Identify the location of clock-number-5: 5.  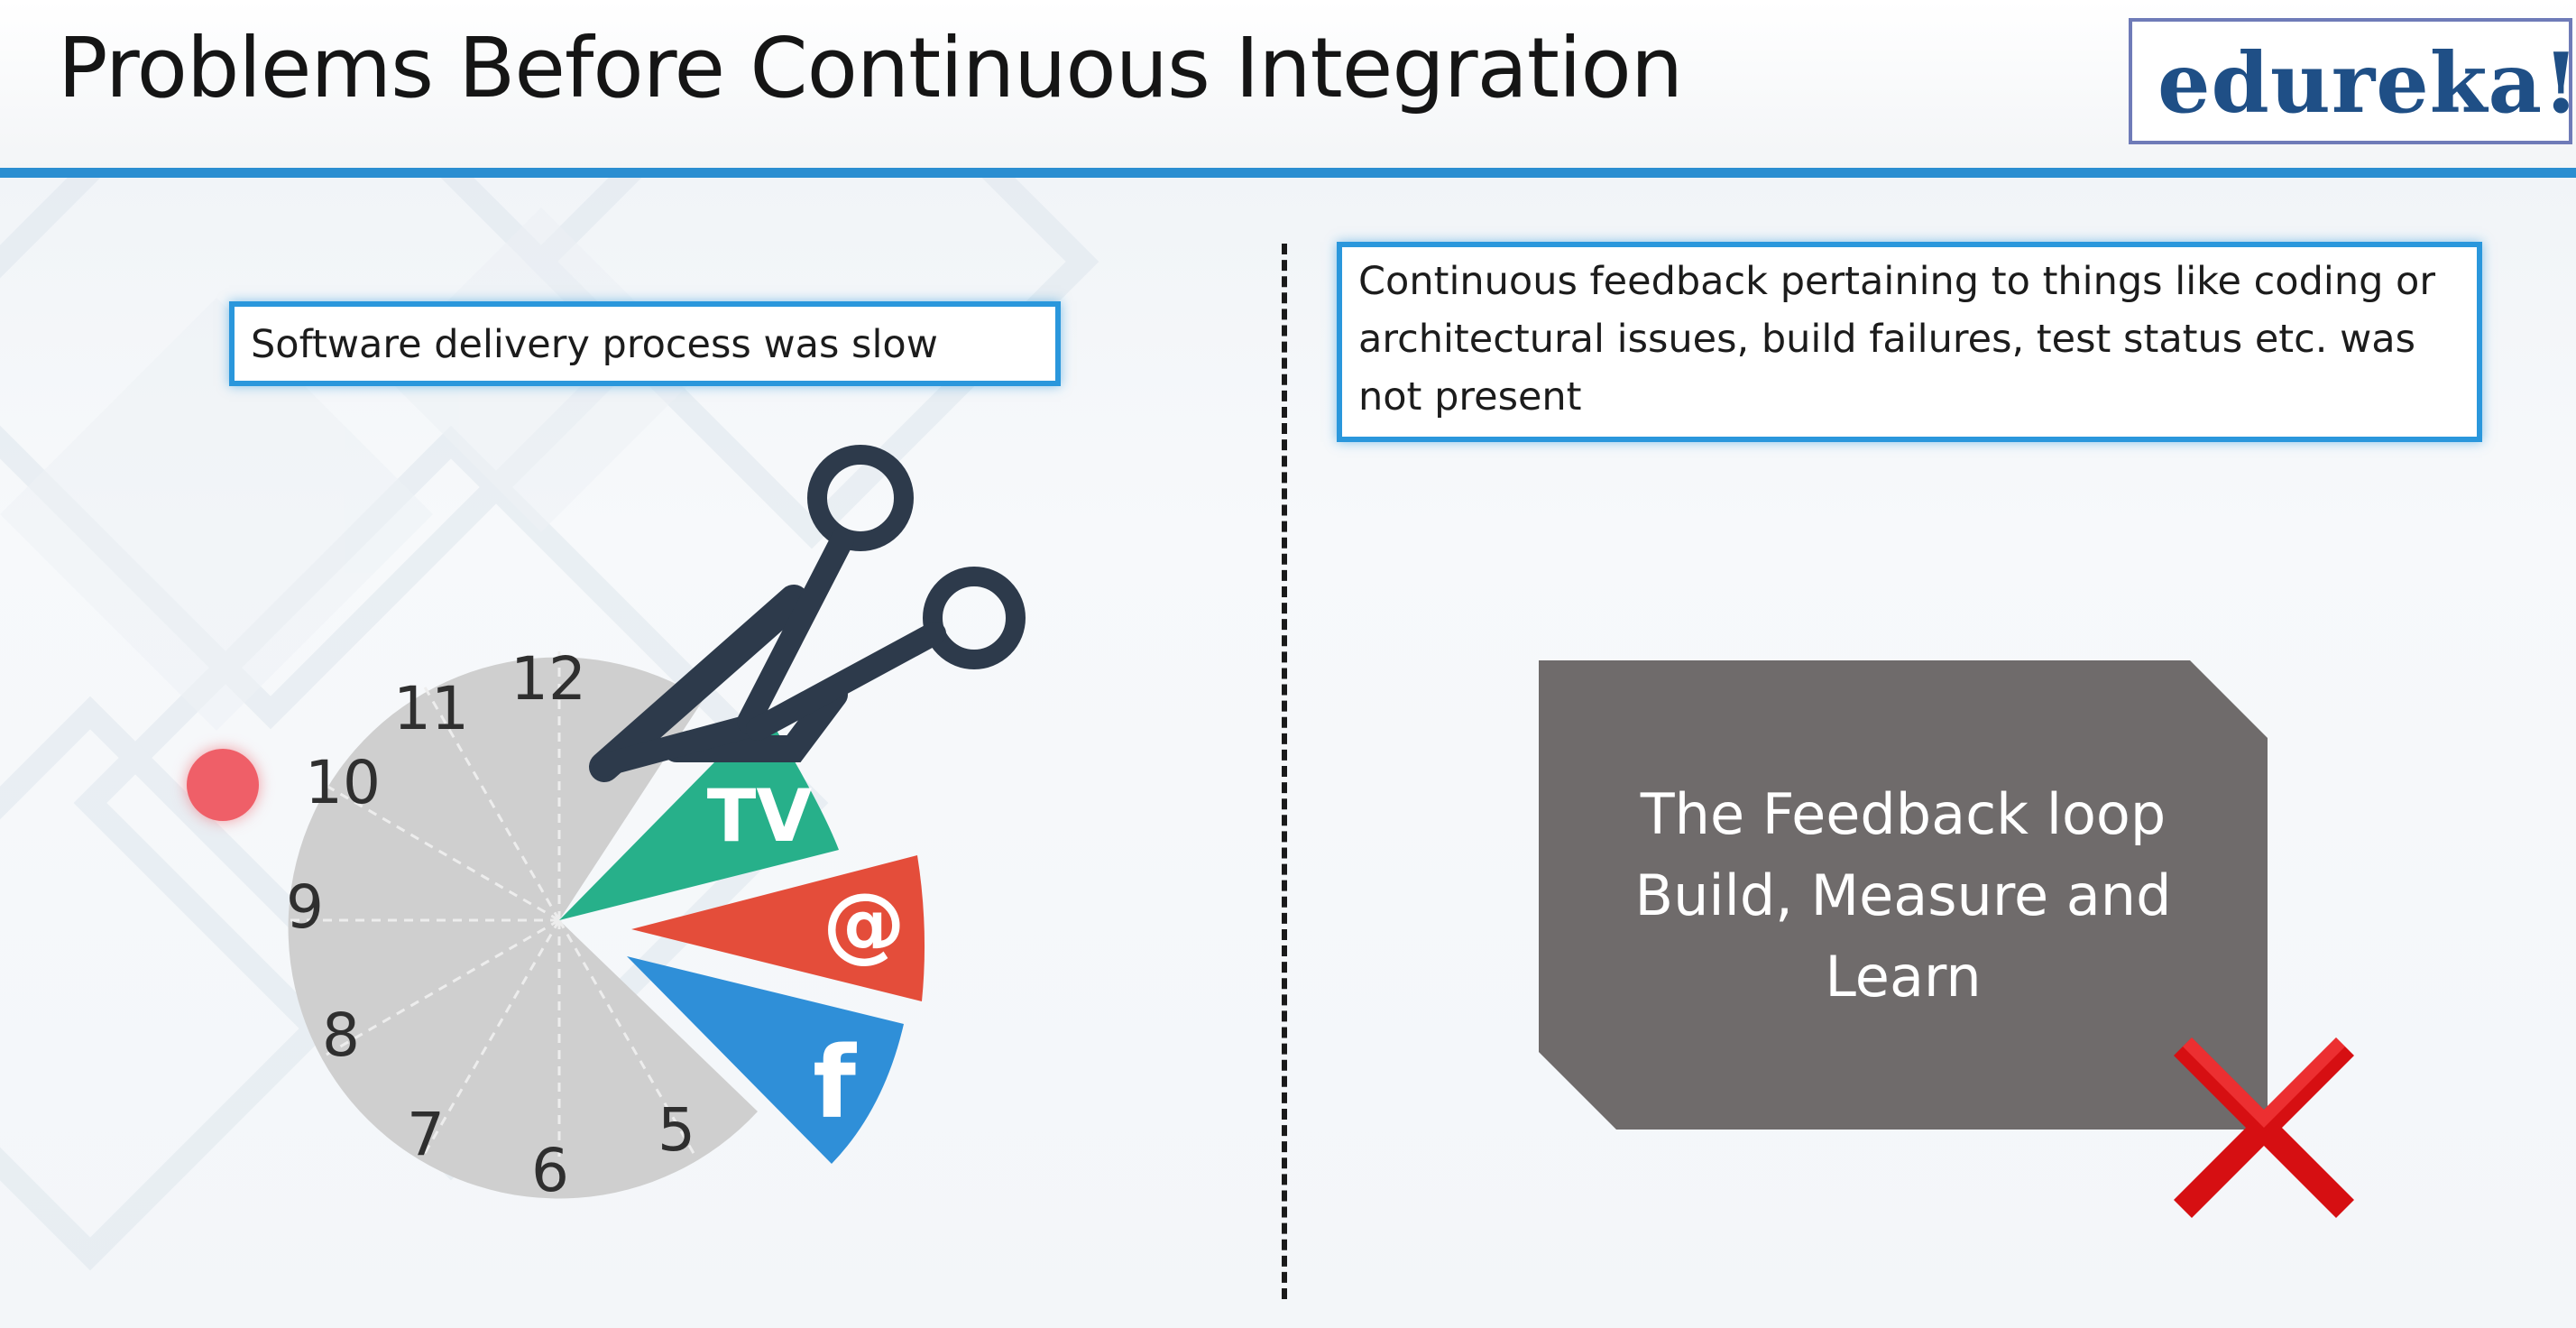
(677, 1130).